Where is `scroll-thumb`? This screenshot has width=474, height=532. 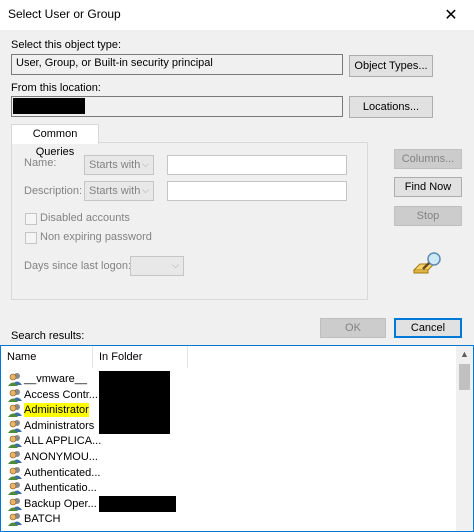 scroll-thumb is located at coordinates (464, 377).